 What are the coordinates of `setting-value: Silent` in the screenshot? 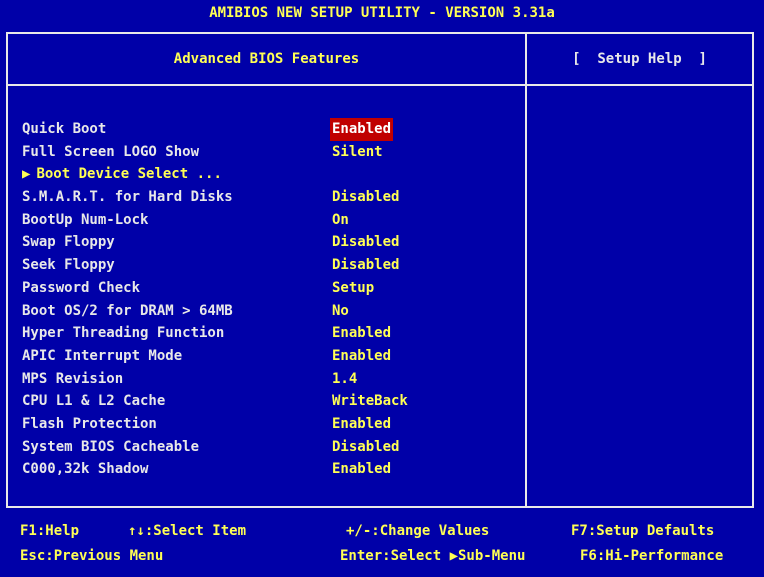 It's located at (357, 152).